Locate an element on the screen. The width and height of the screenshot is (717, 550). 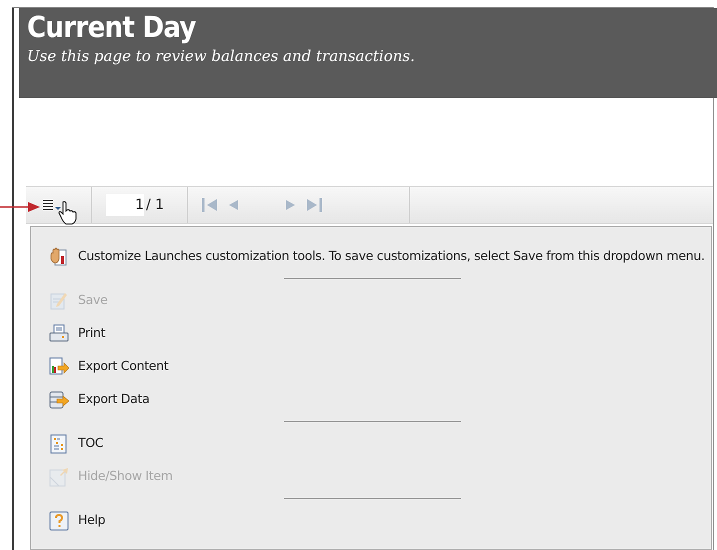
next-page-icon is located at coordinates (291, 205).